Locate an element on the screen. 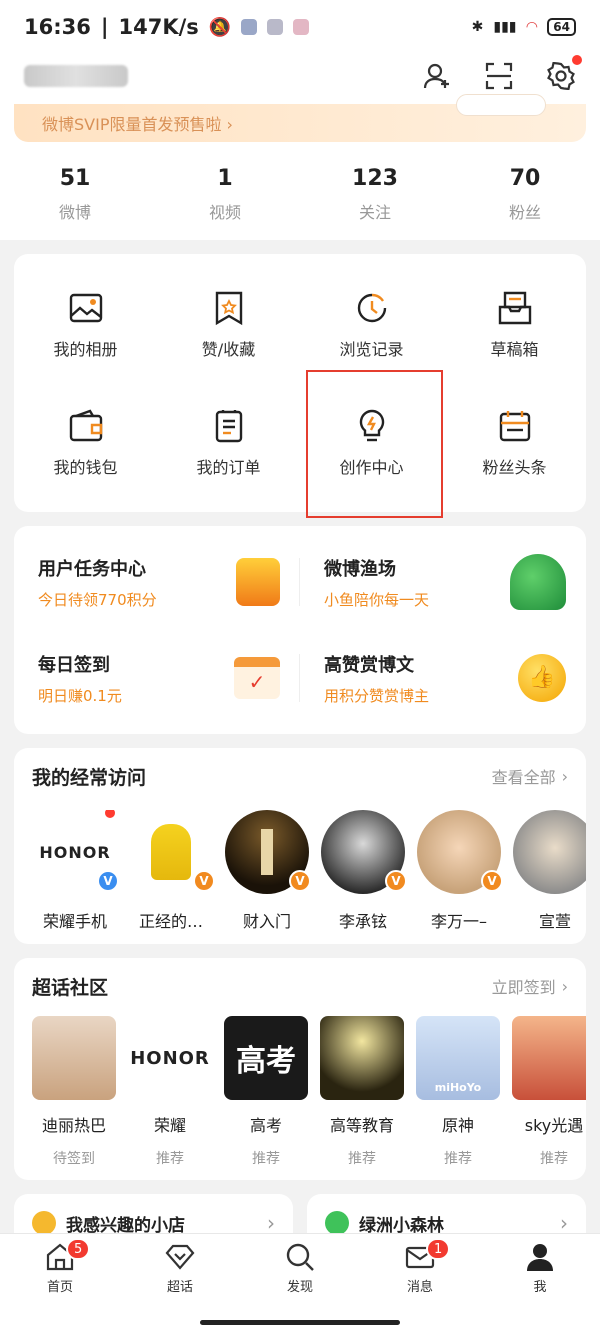 Image resolution: width=600 pixels, height=1333 pixels. topic-image: HONOR is located at coordinates (170, 1058).